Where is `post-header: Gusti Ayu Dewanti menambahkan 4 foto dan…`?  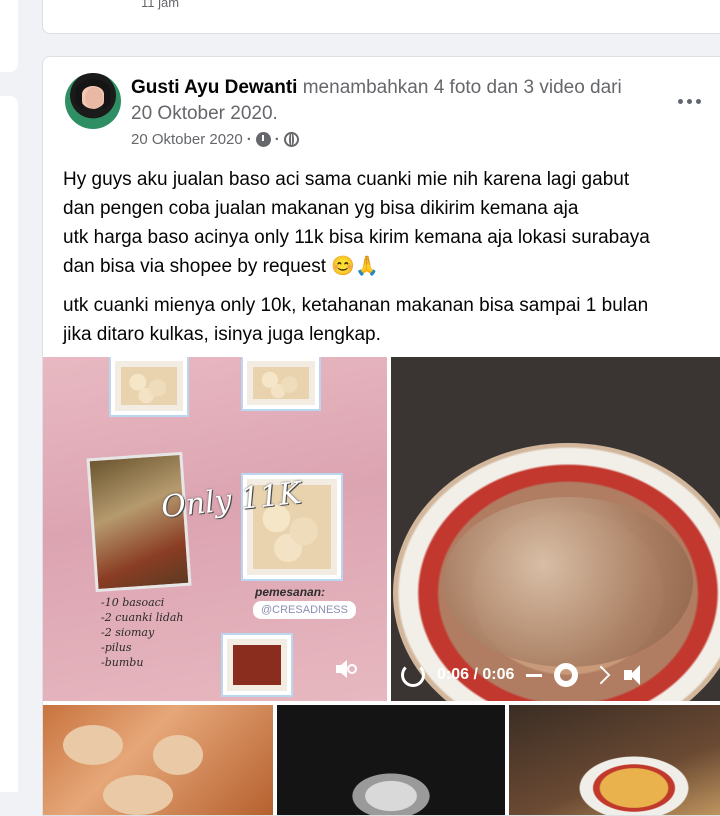 post-header: Gusti Ayu Dewanti menambahkan 4 foto dan… is located at coordinates (401, 101).